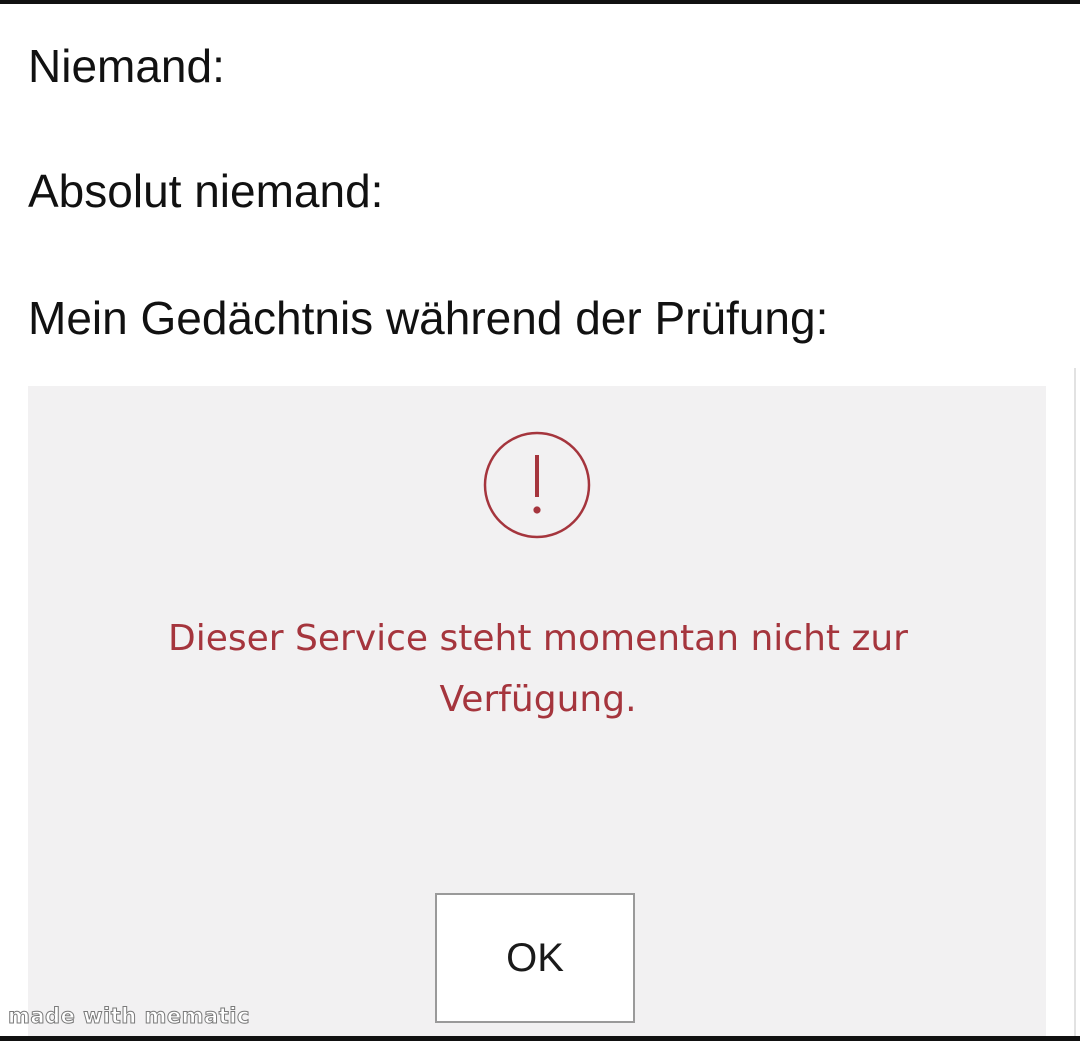 This screenshot has height=1041, width=1080. What do you see at coordinates (540, 1038) in the screenshot?
I see `bottom-border` at bounding box center [540, 1038].